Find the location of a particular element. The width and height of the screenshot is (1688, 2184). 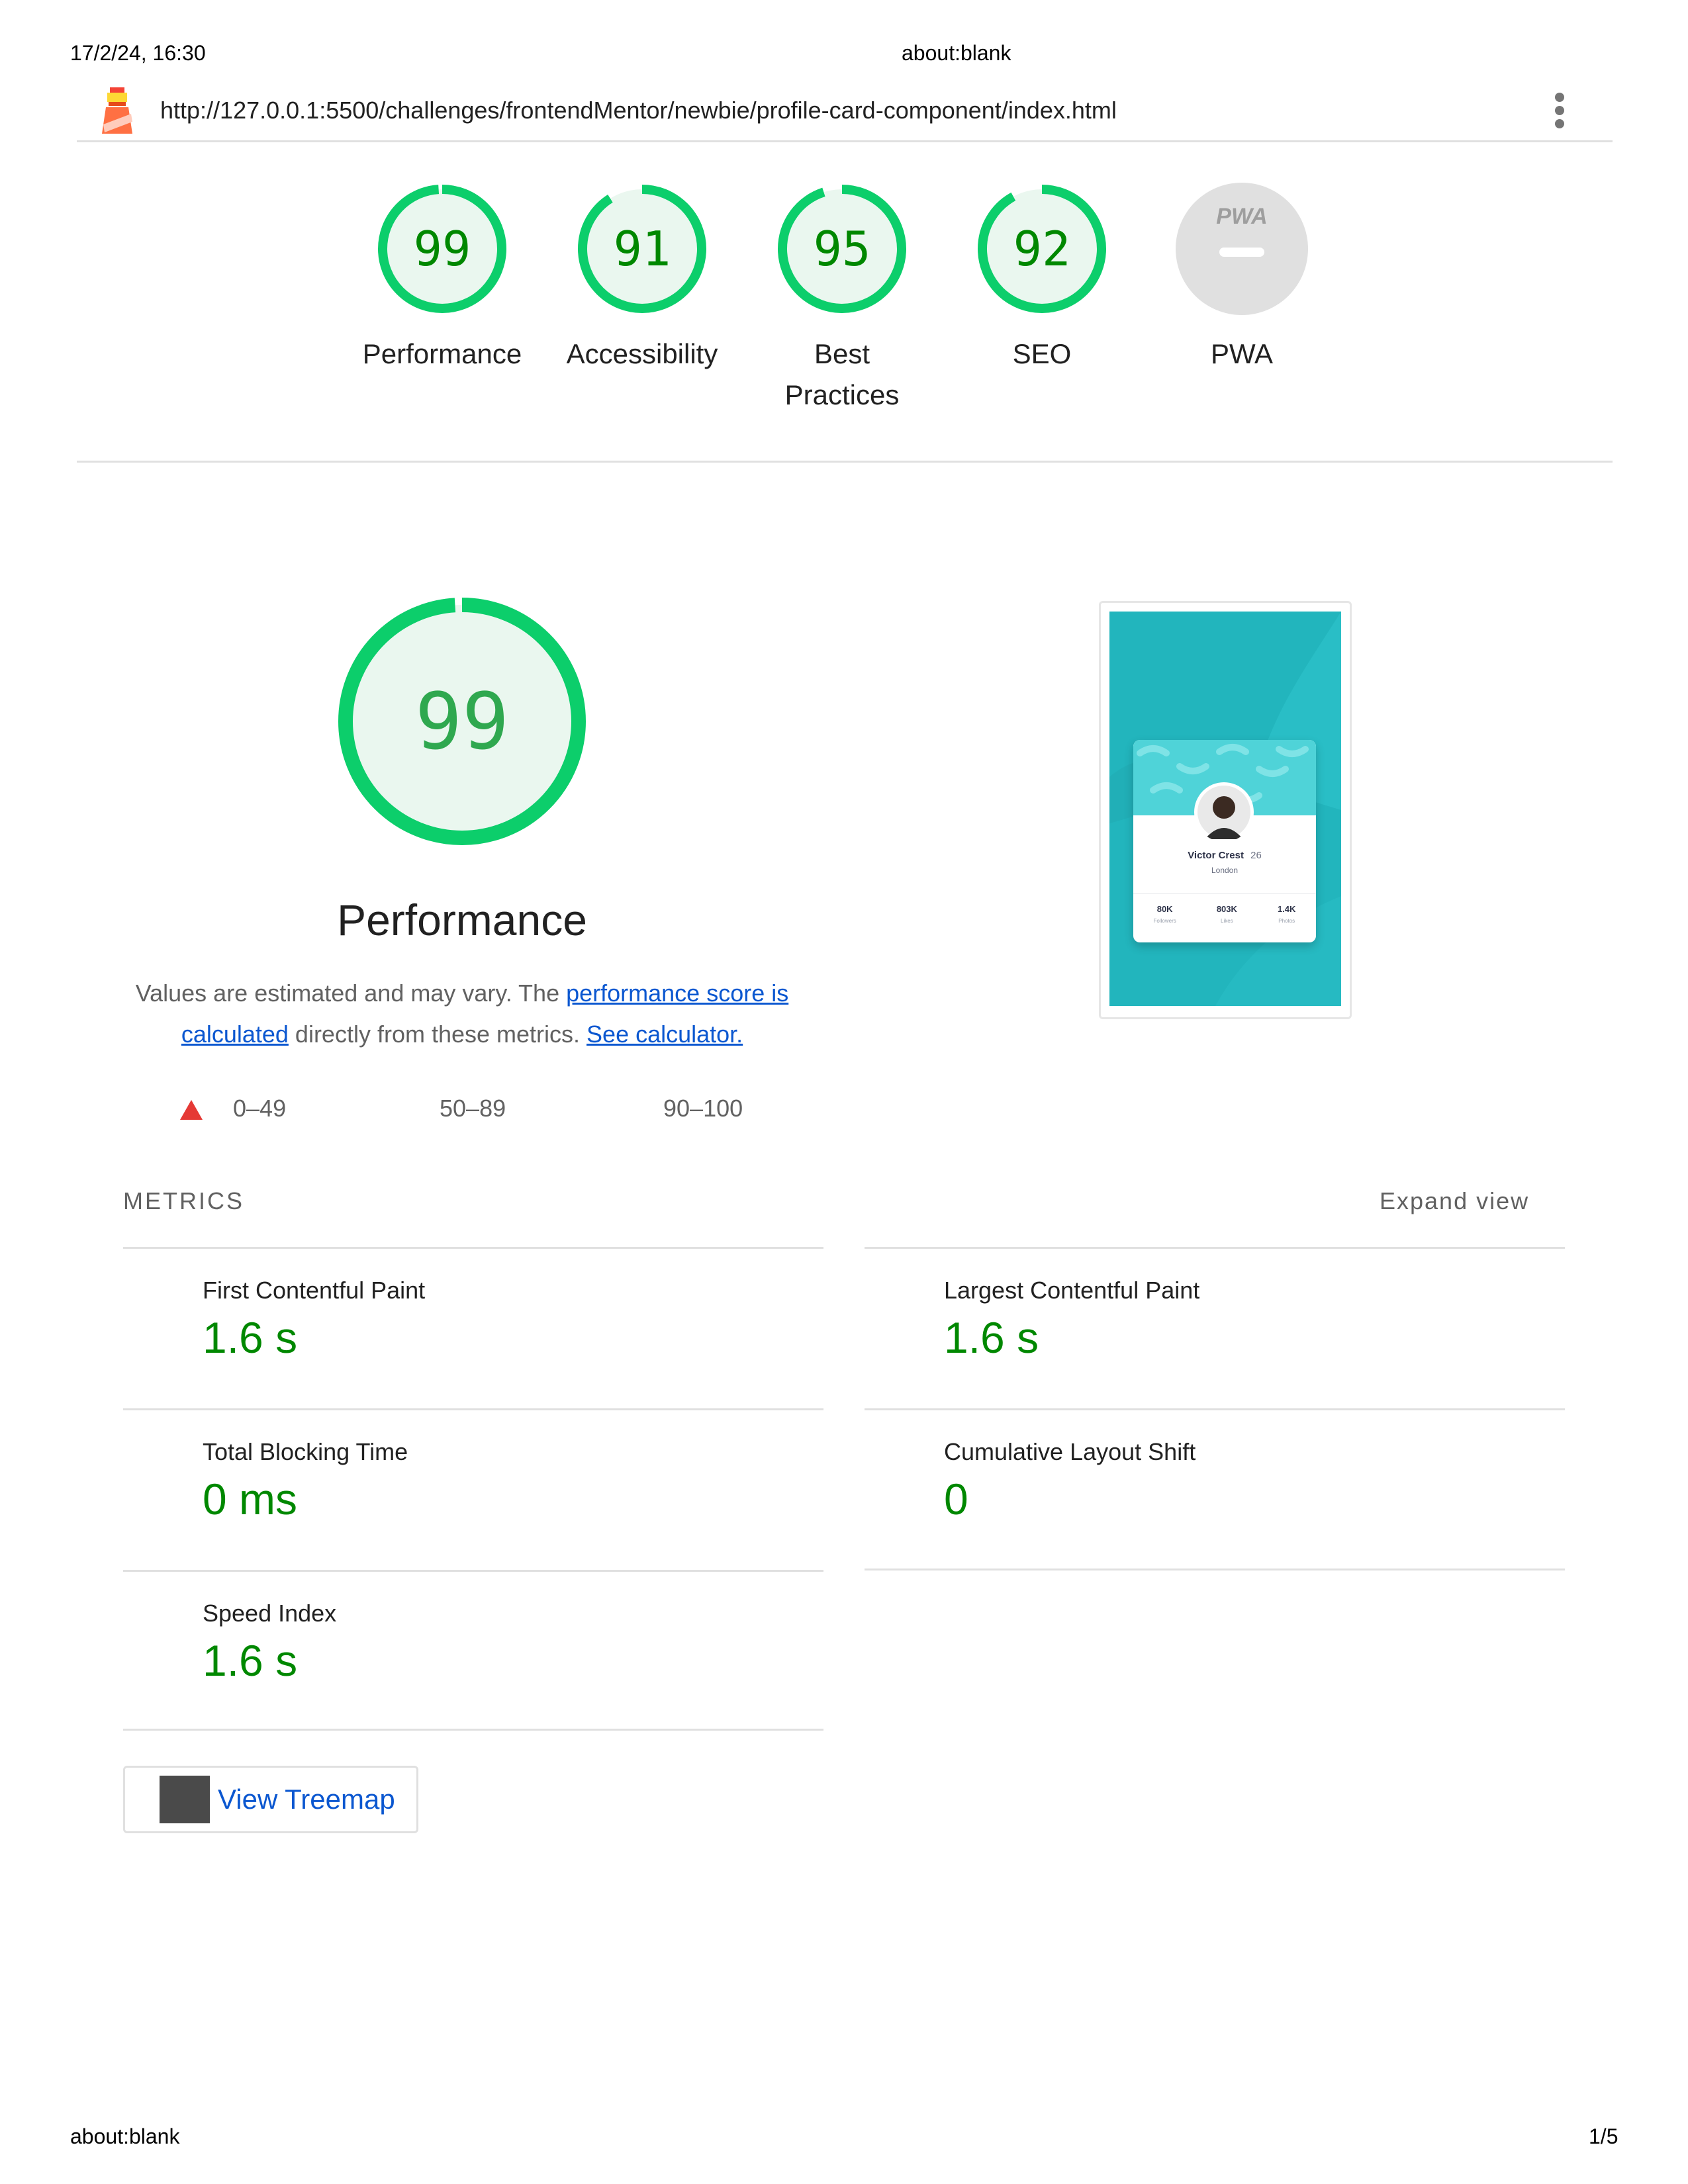

score-best-practices: 95 Best Practices is located at coordinates (842, 299).